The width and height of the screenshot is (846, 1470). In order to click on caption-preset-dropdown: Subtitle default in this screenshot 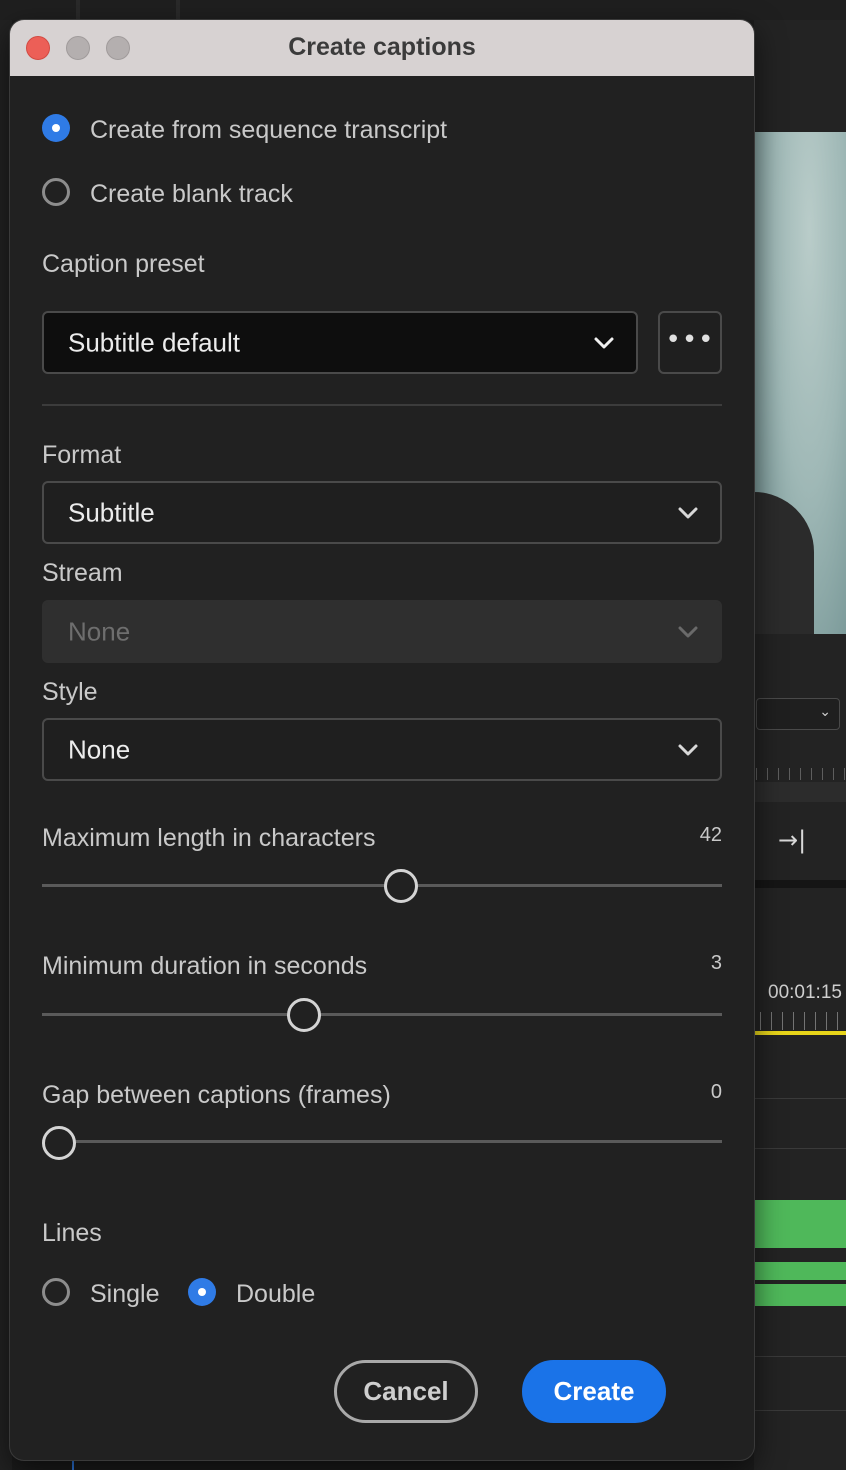, I will do `click(340, 342)`.